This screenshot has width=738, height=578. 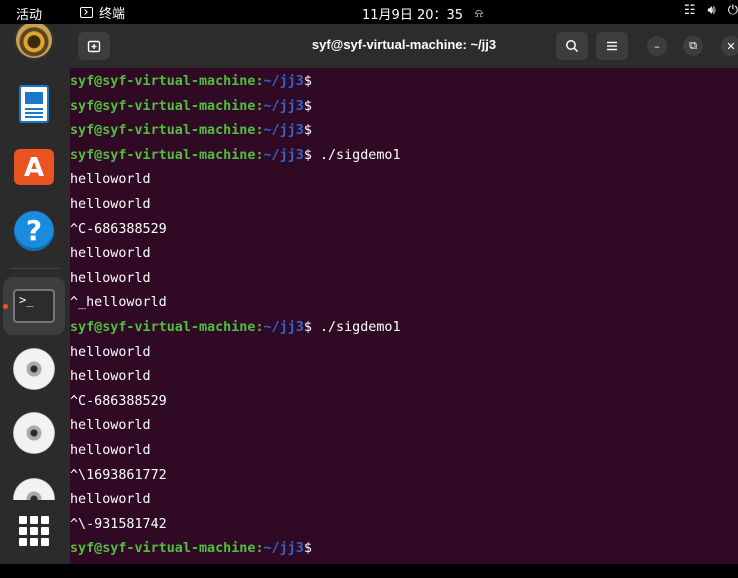 I want to click on menu-button, so click(x=612, y=46).